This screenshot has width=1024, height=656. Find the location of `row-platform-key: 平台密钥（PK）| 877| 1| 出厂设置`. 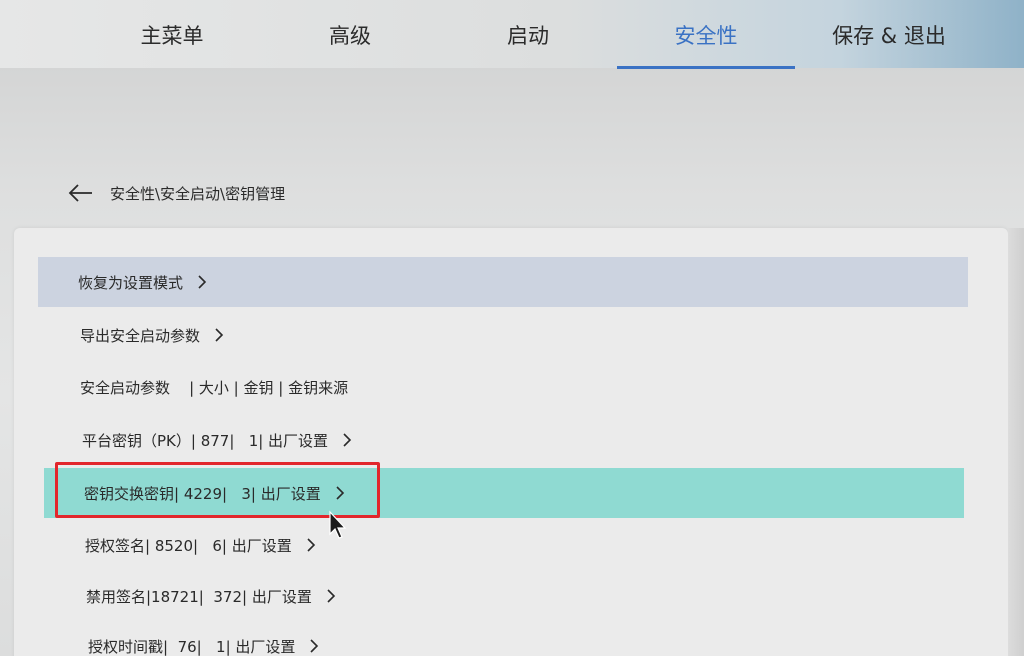

row-platform-key: 平台密钥（PK）| 877| 1| 出厂设置 is located at coordinates (382, 440).